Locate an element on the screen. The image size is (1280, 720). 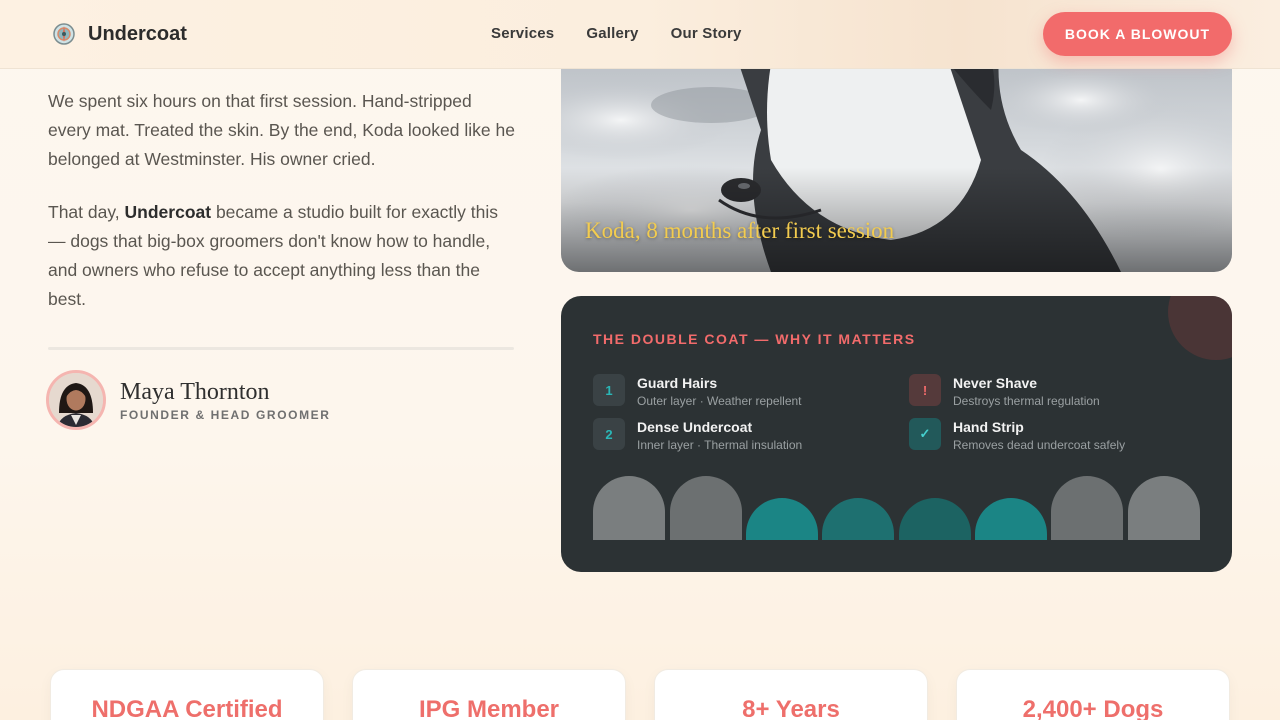
feature-title: Hand Strip is located at coordinates (988, 427).